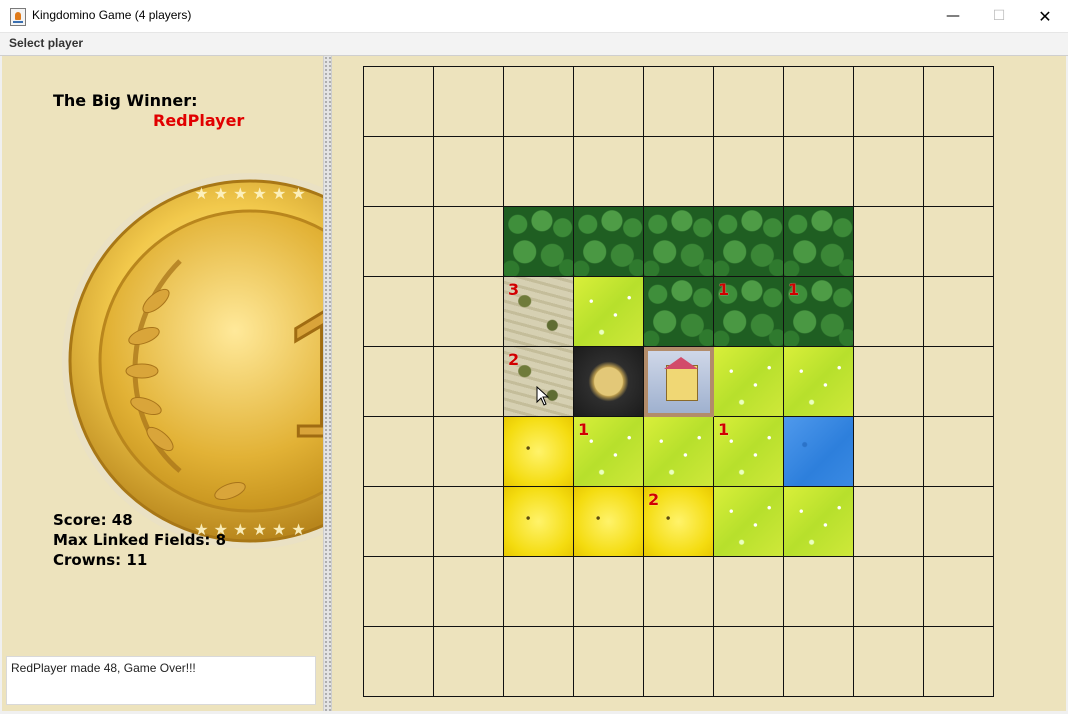 The height and width of the screenshot is (714, 1068). What do you see at coordinates (514, 289) in the screenshot?
I see `crown-count: 3` at bounding box center [514, 289].